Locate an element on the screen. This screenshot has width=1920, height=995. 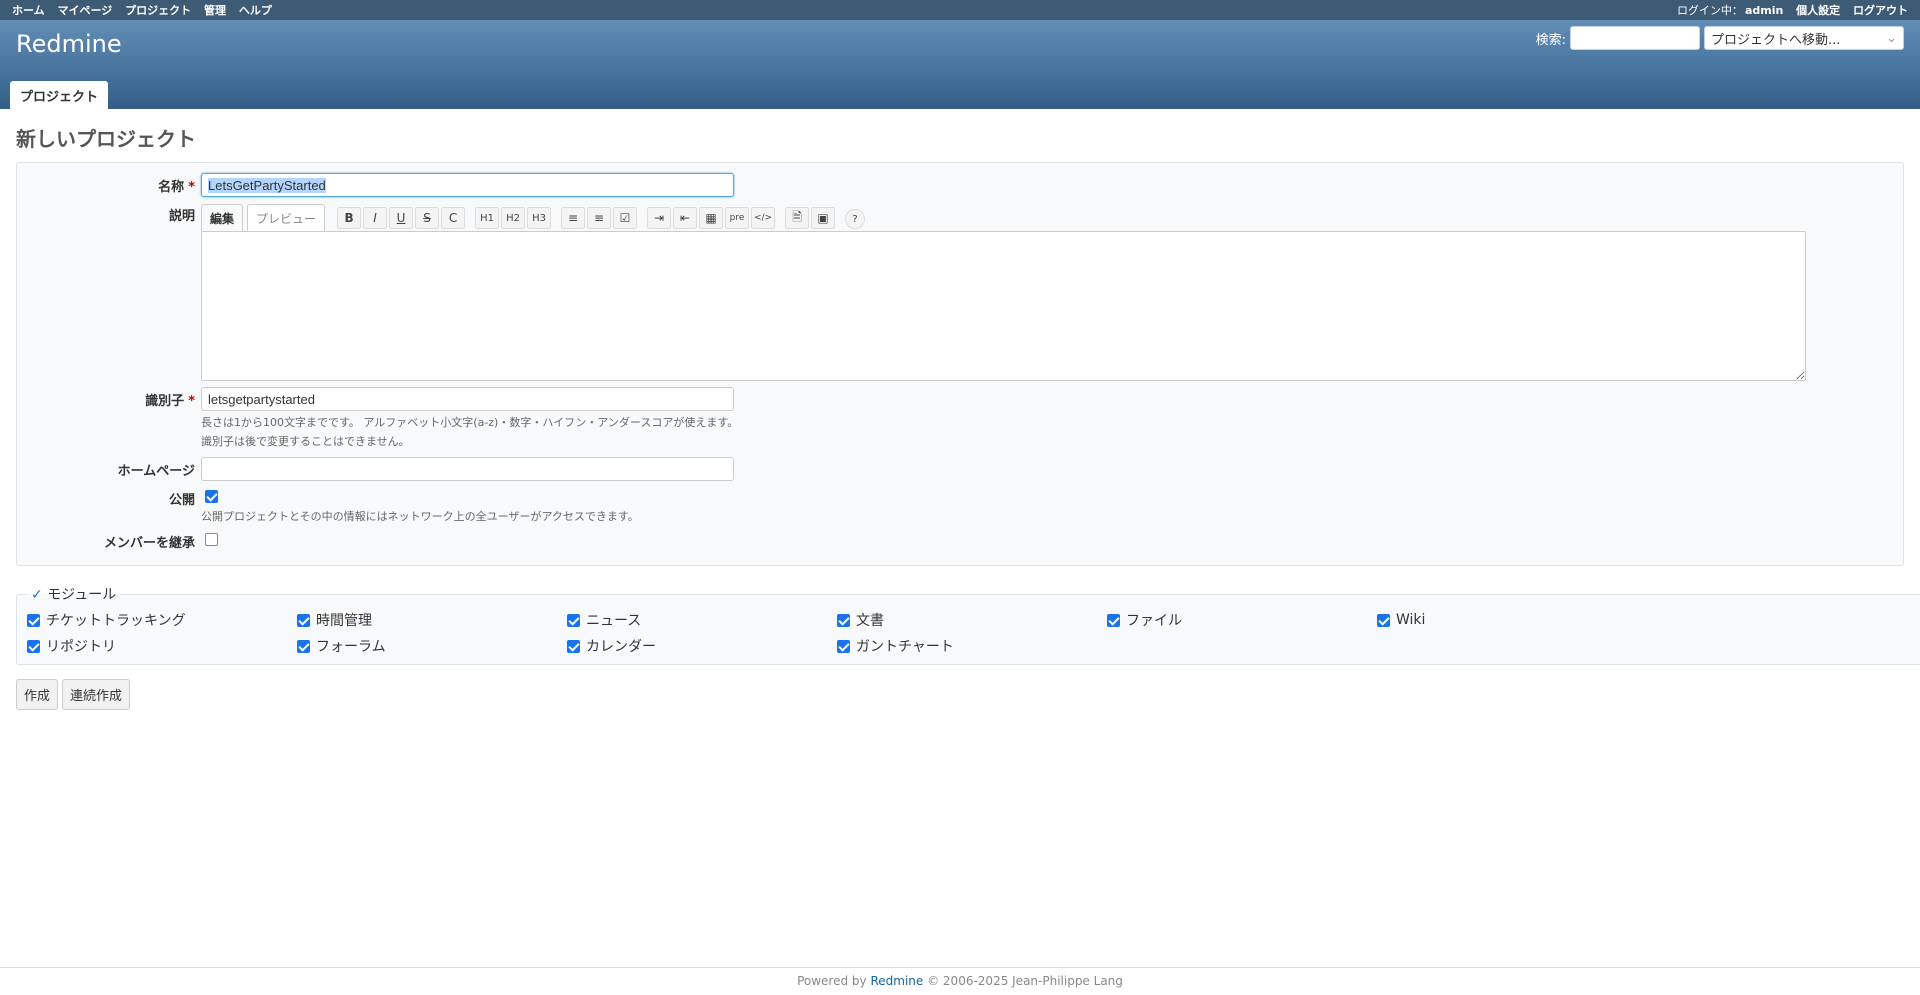
inline-code-button: C is located at coordinates (453, 218).